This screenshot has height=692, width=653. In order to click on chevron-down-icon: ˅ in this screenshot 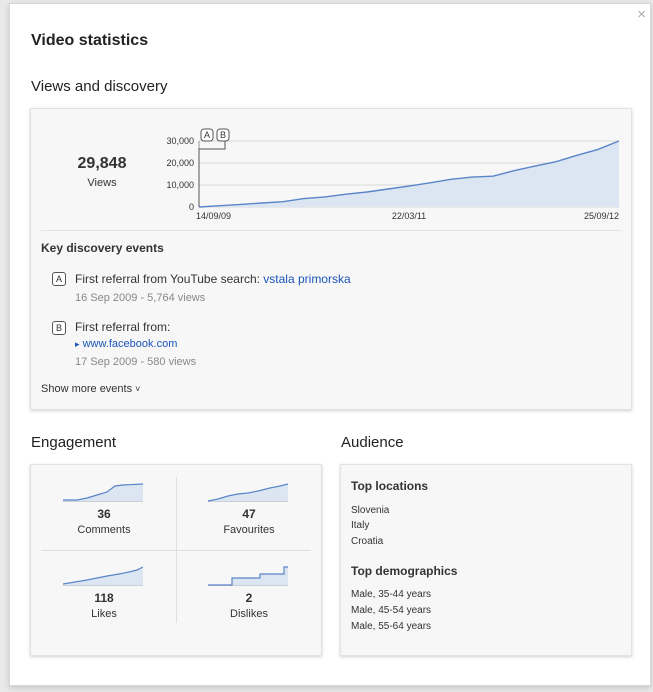, I will do `click(138, 389)`.